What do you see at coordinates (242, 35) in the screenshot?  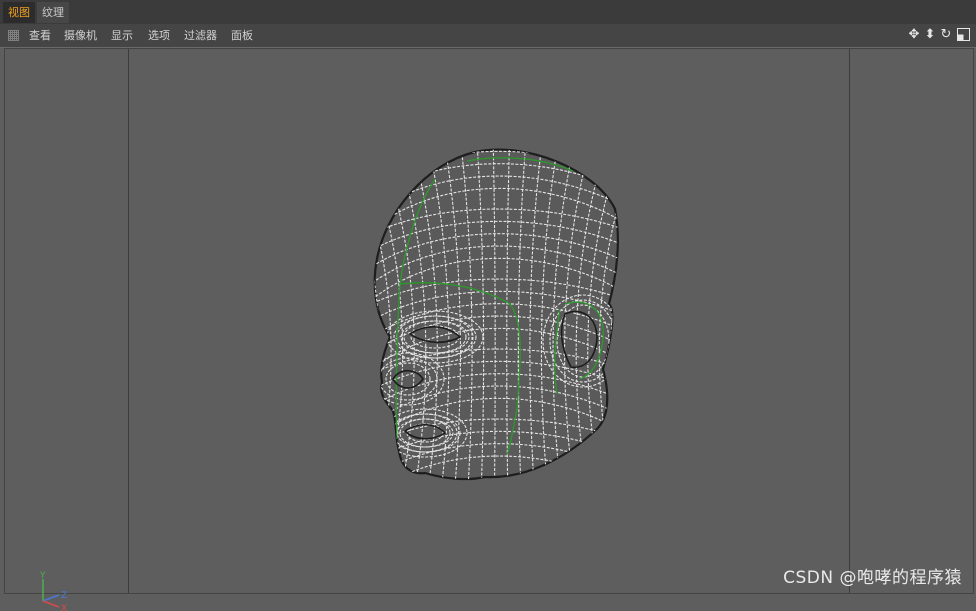 I see `menu-panel: 面板` at bounding box center [242, 35].